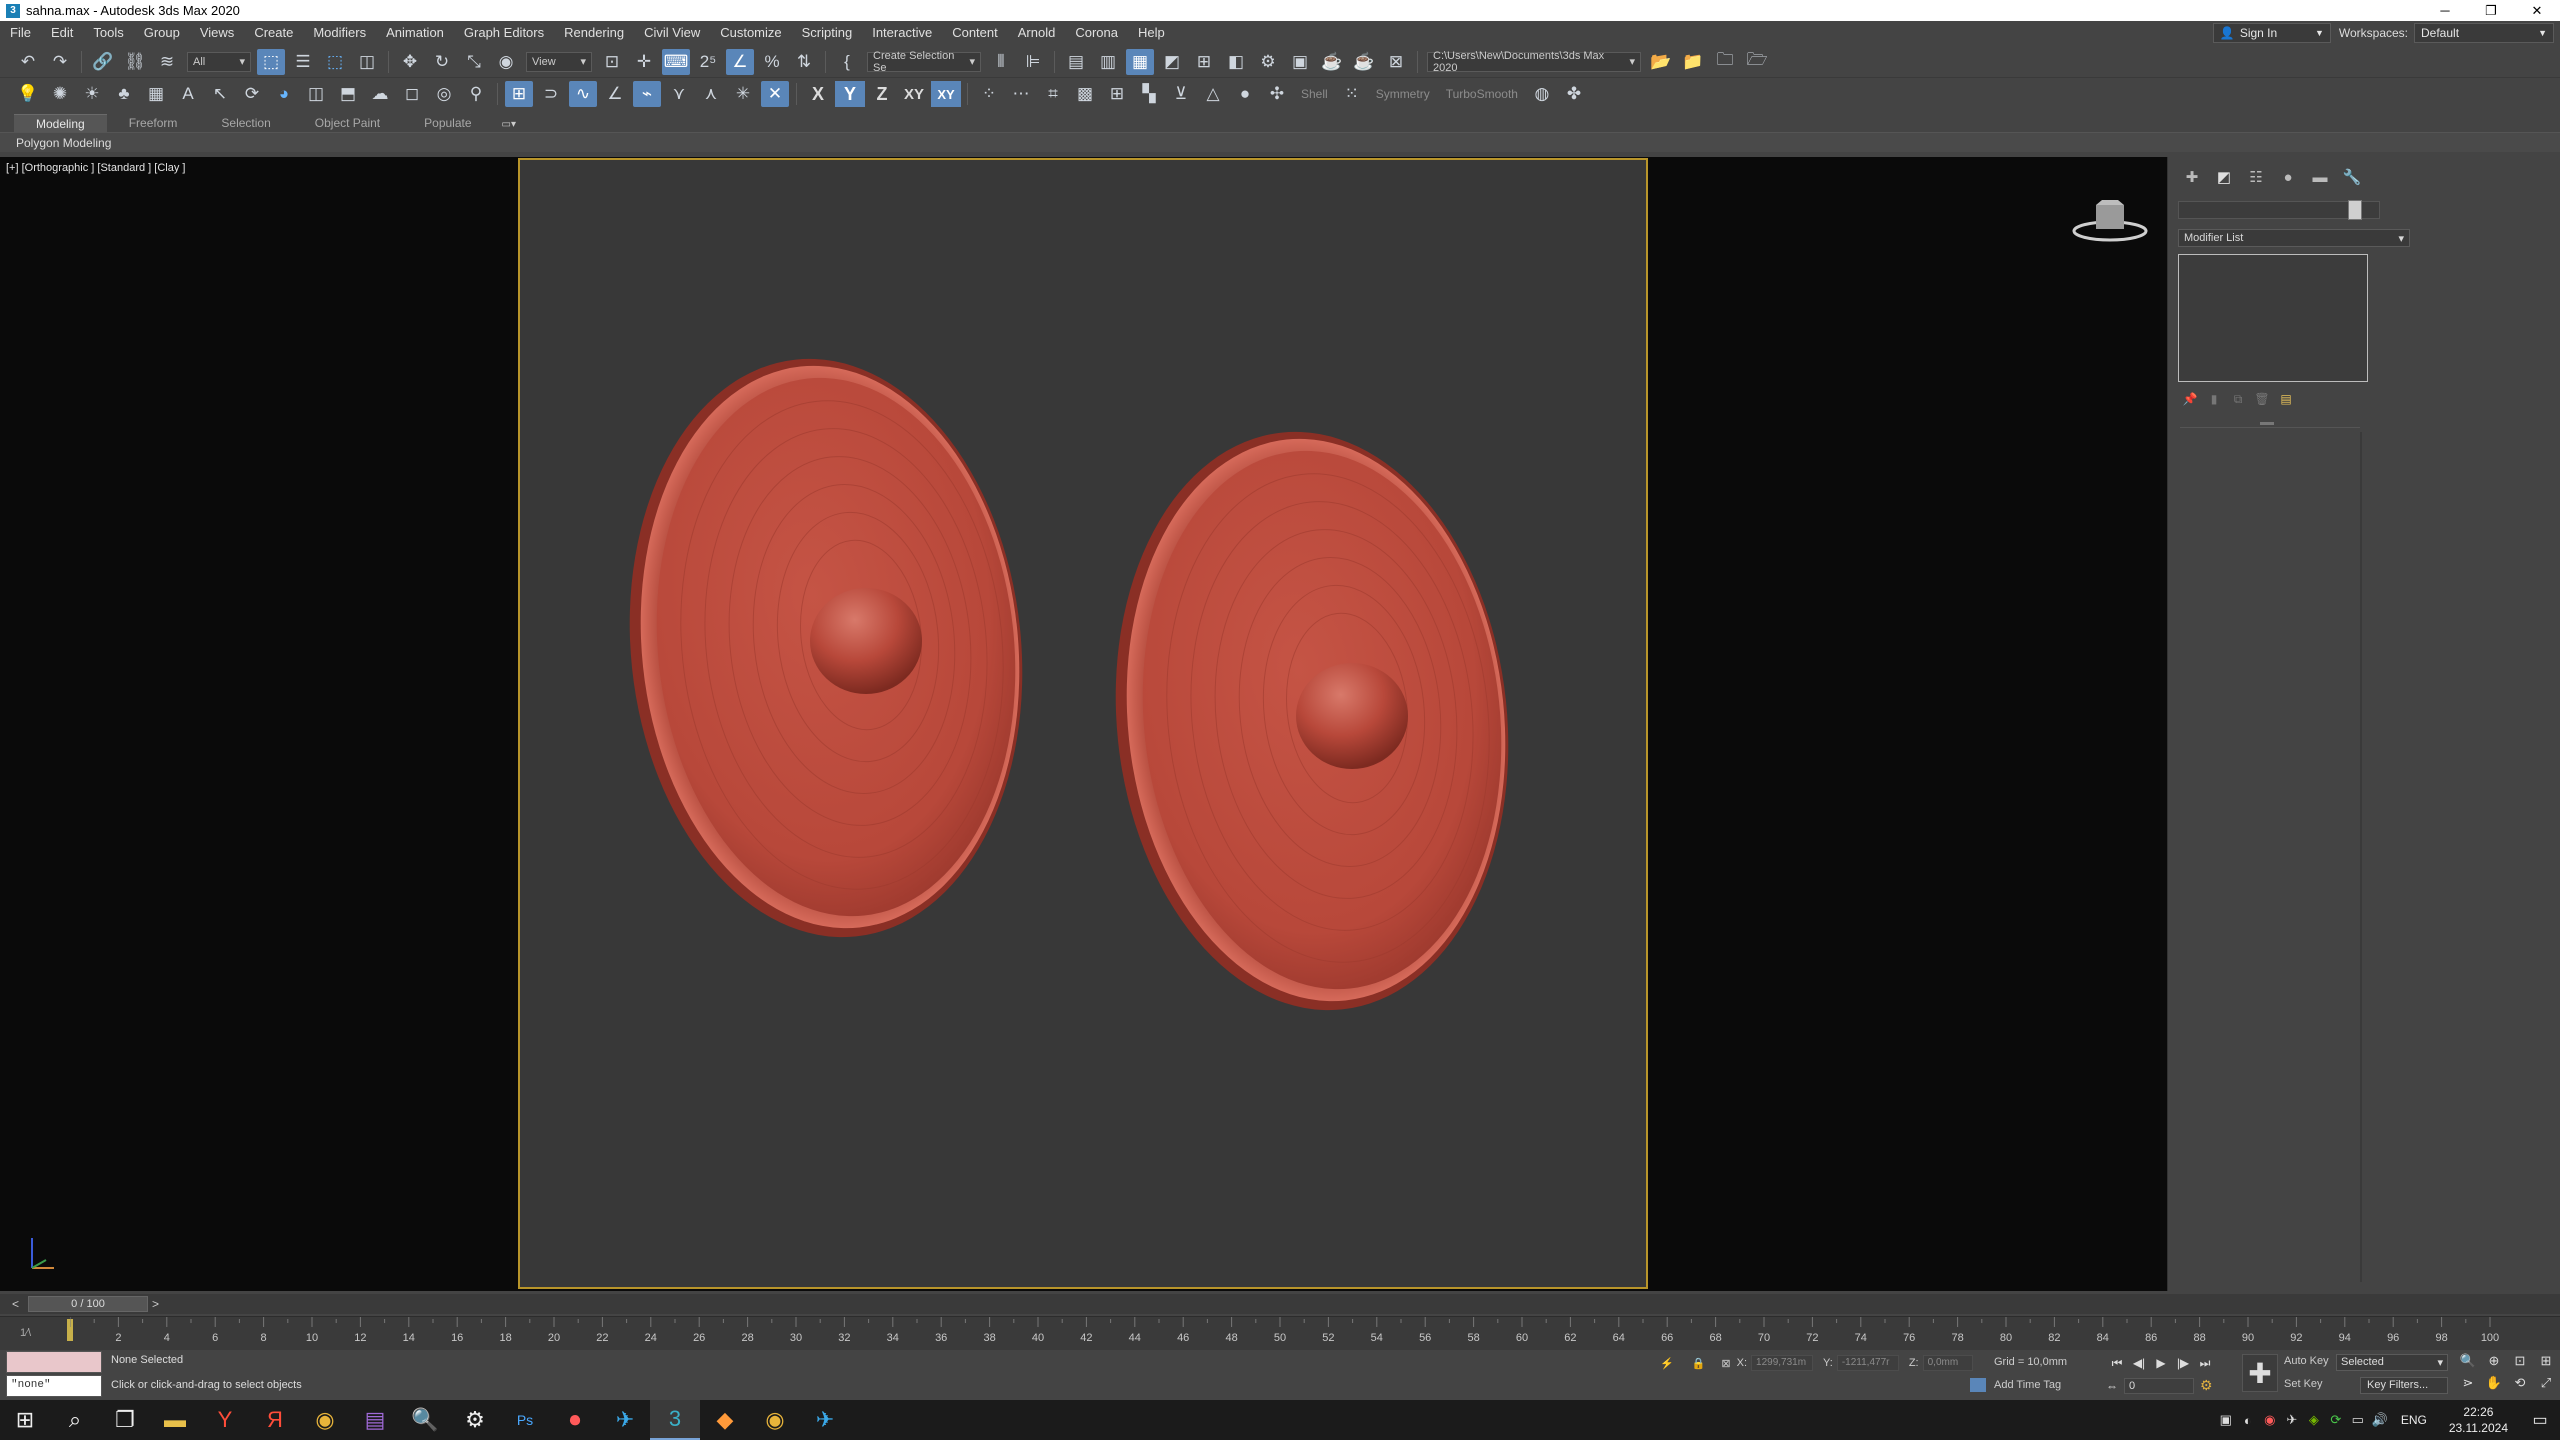 The height and width of the screenshot is (1440, 2560). Describe the element at coordinates (175, 1420) in the screenshot. I see `file-explorer-icon: ▬` at that location.